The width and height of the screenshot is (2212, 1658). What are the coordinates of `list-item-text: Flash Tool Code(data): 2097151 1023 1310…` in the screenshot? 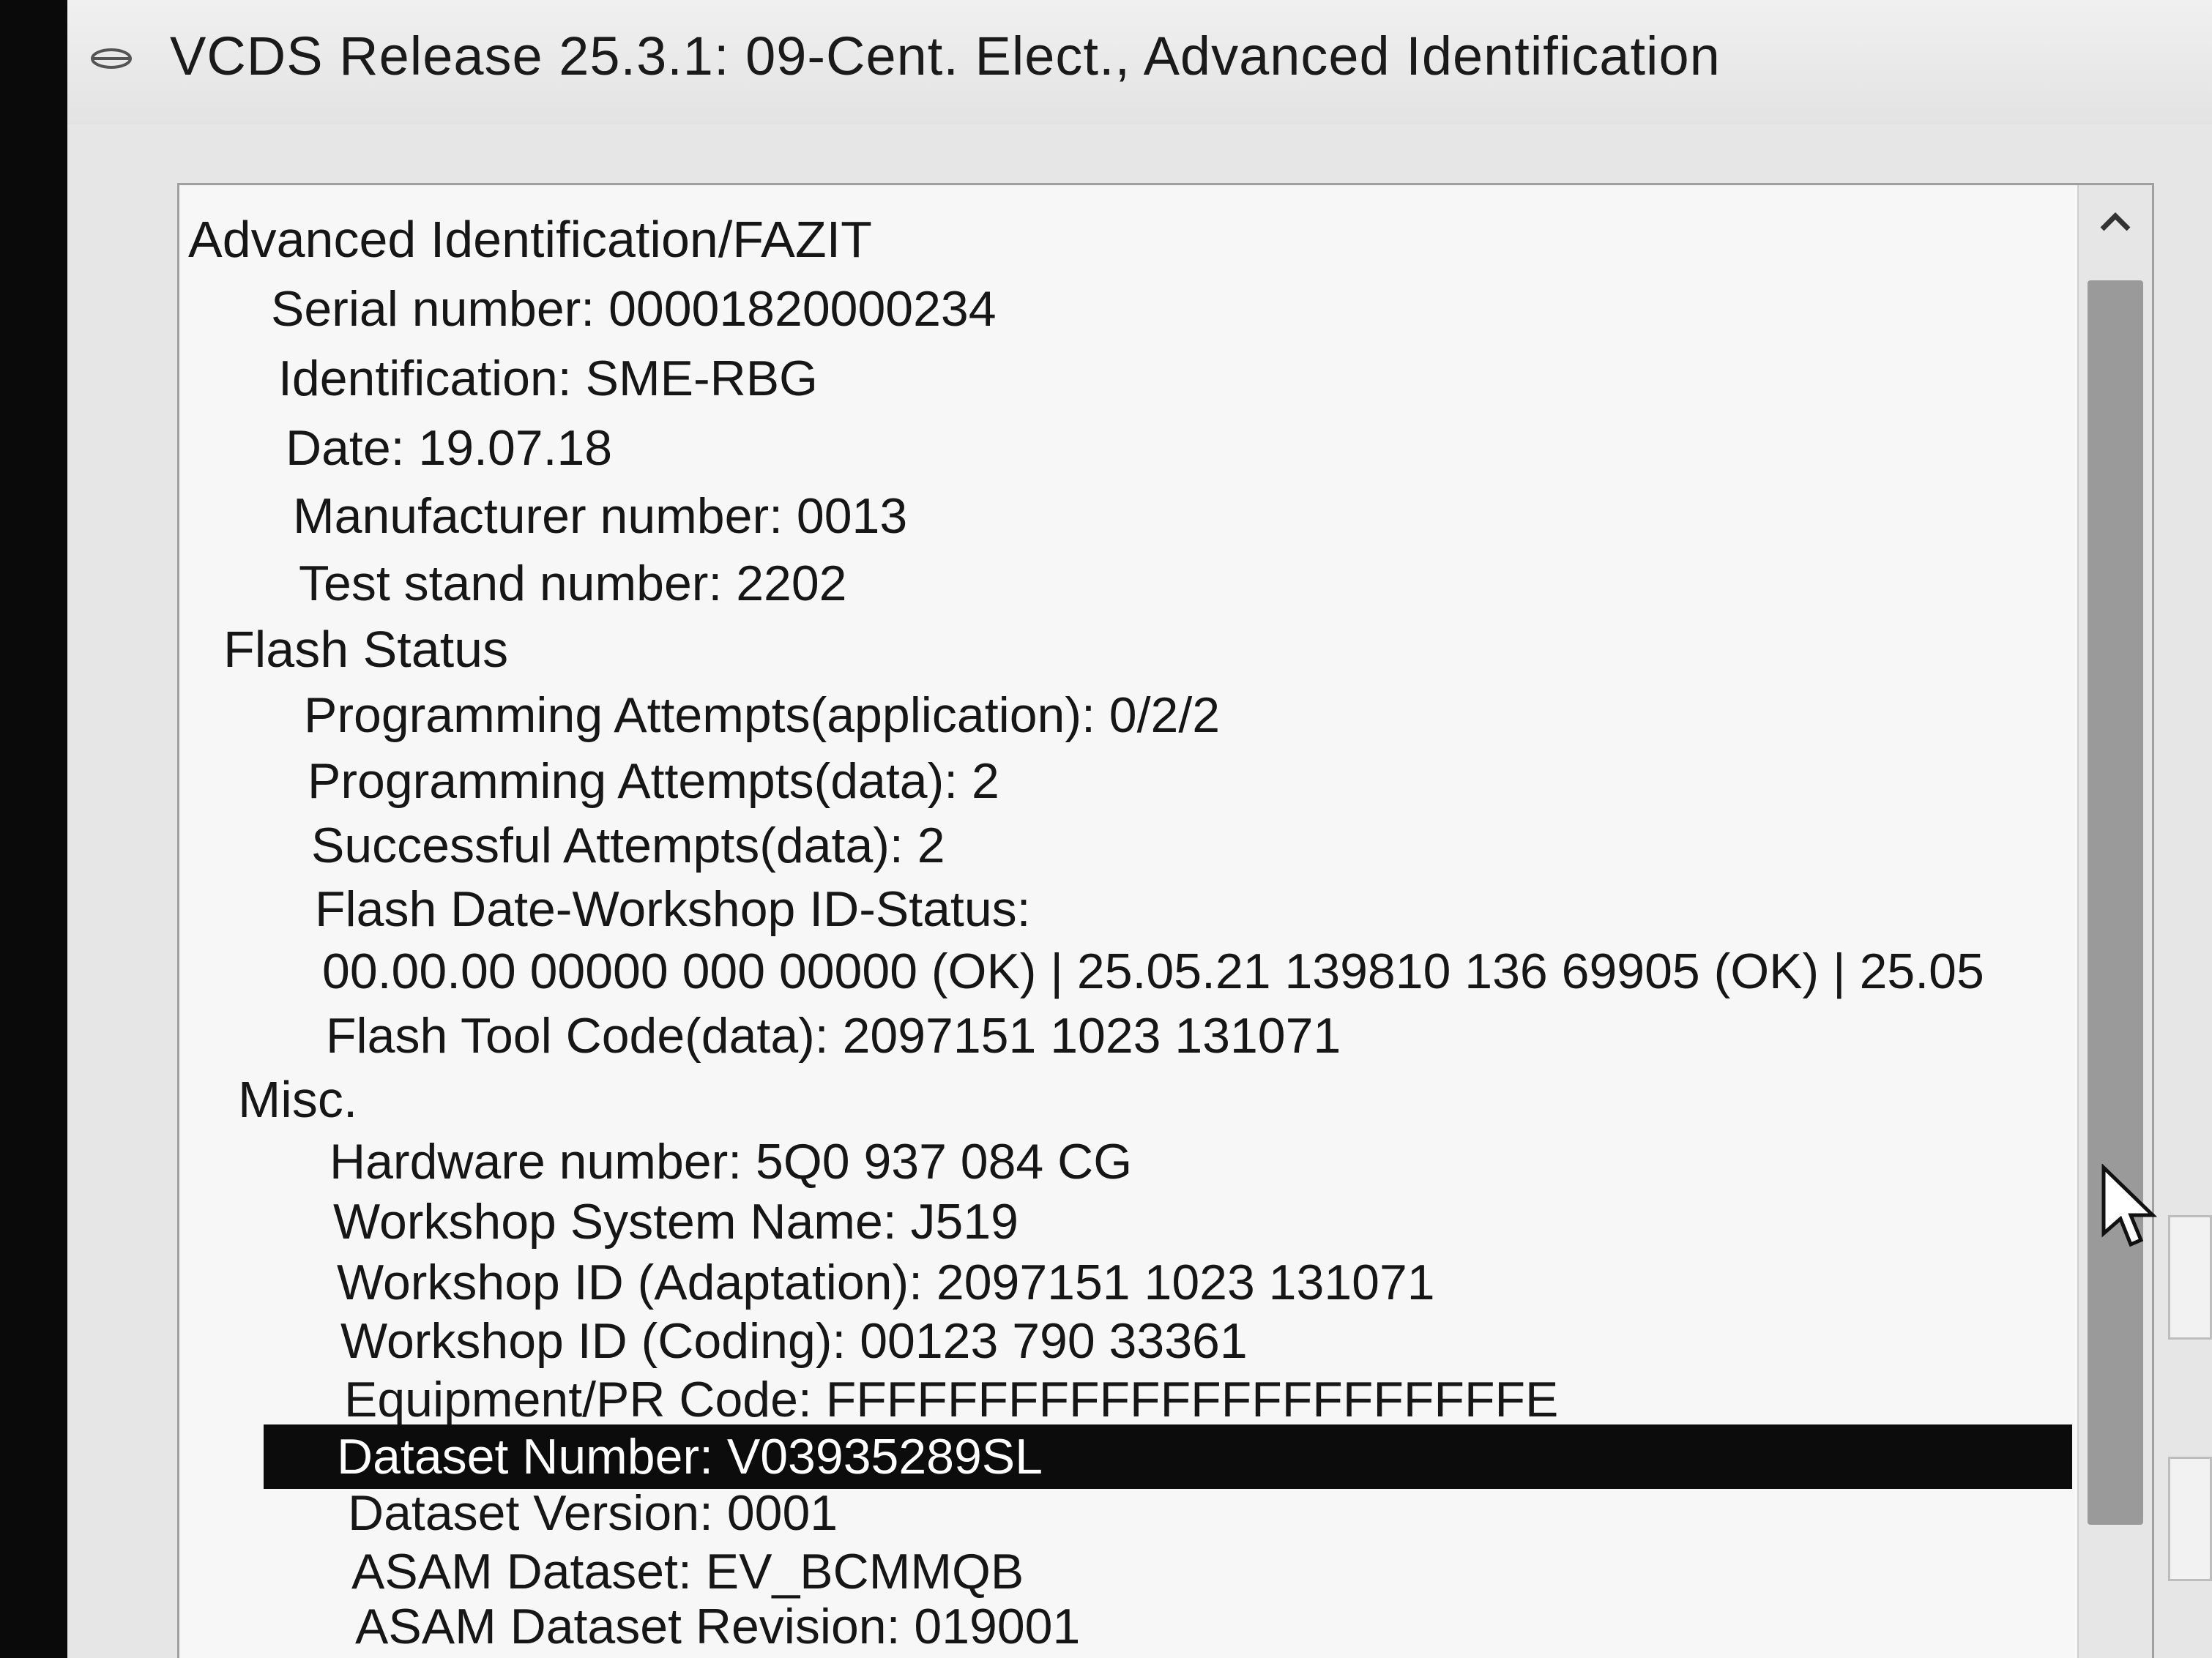 It's located at (834, 1036).